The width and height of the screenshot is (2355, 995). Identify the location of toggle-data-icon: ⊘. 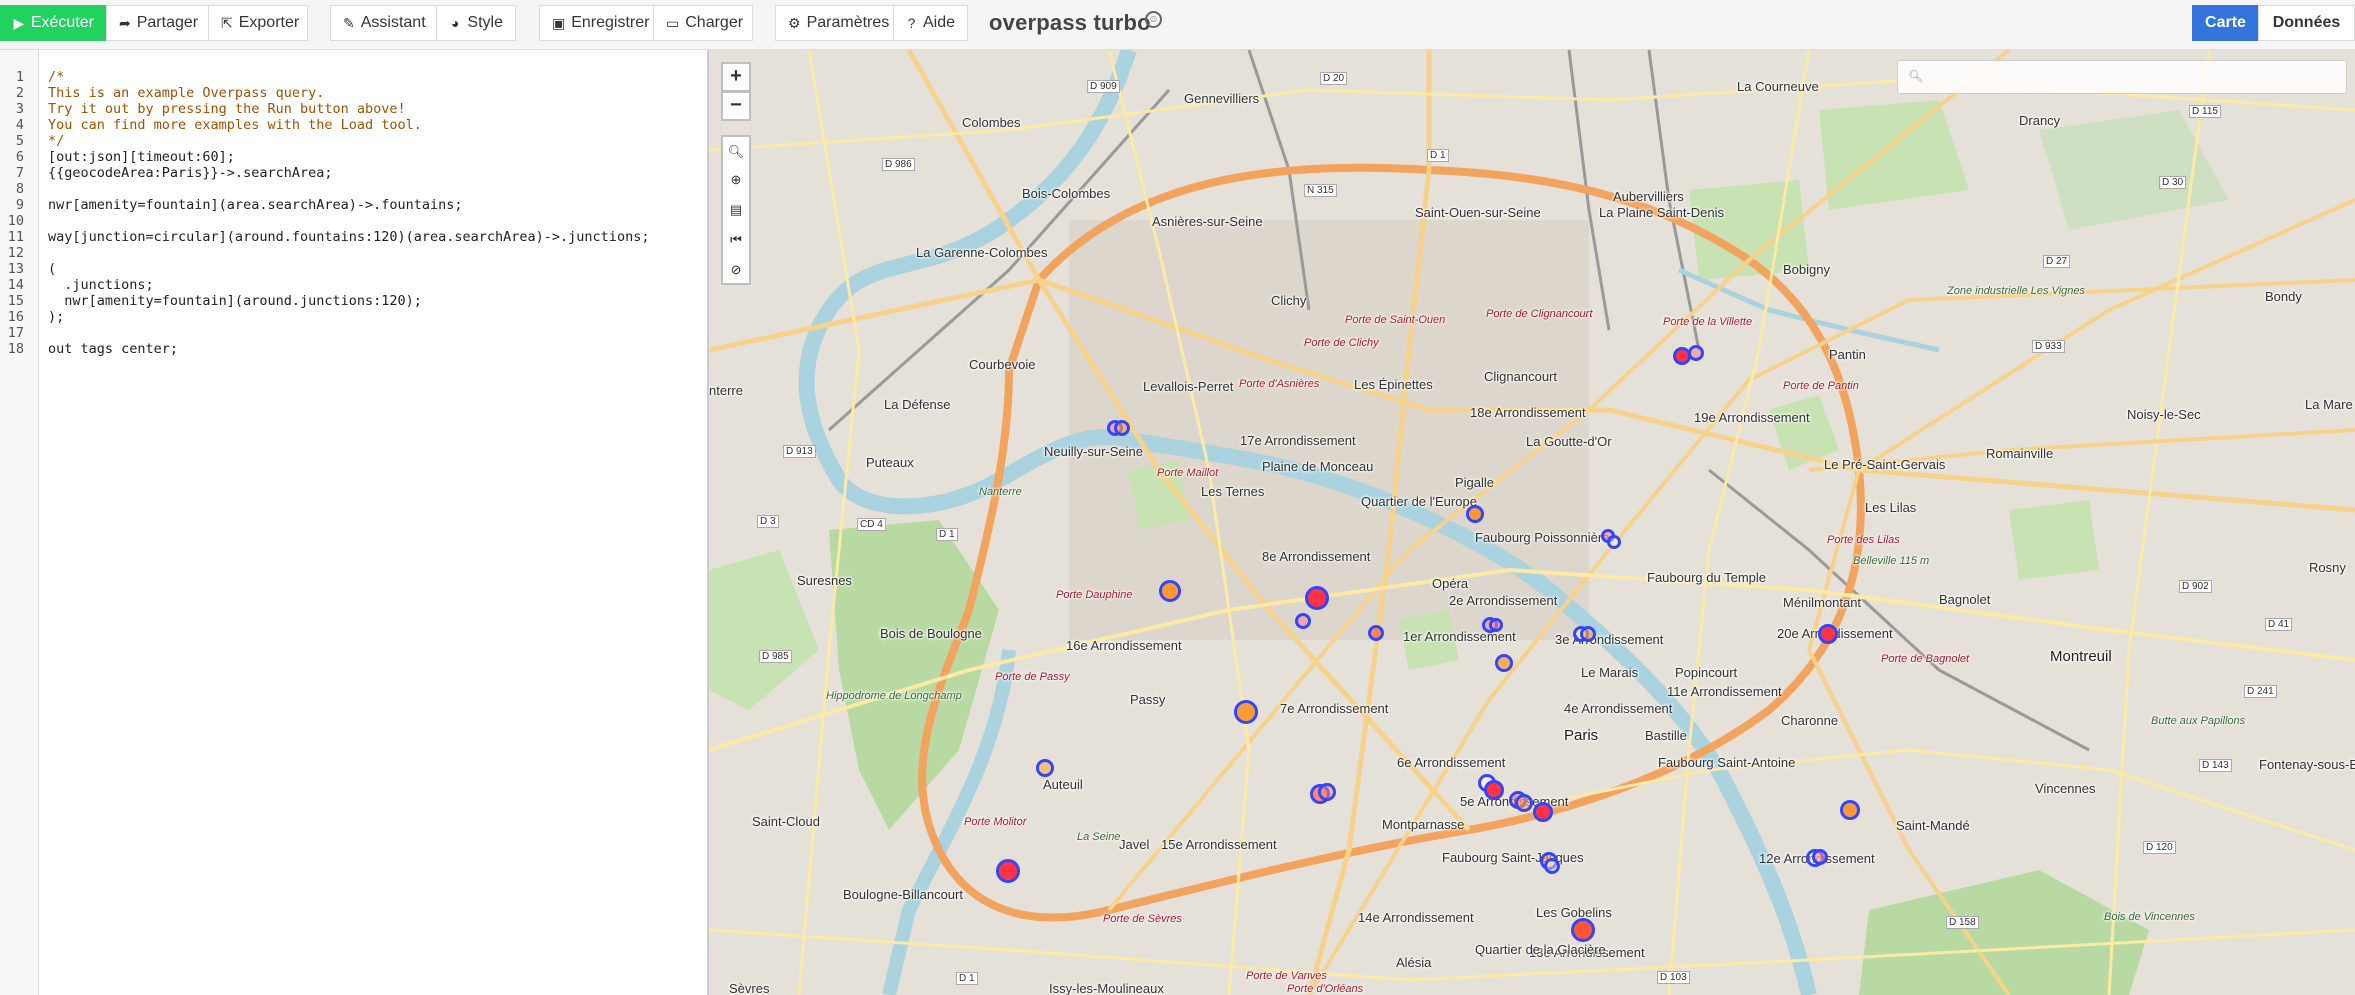
(736, 270).